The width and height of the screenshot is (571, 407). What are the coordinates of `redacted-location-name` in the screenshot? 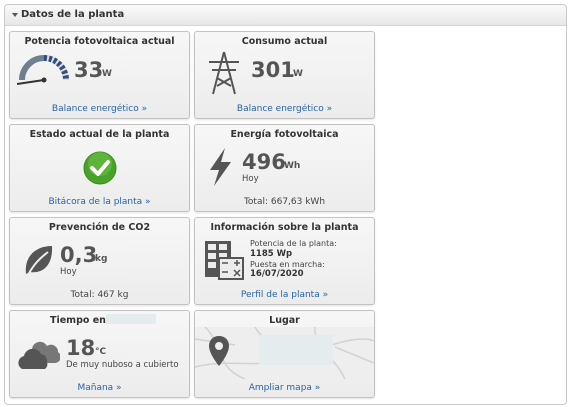 It's located at (131, 319).